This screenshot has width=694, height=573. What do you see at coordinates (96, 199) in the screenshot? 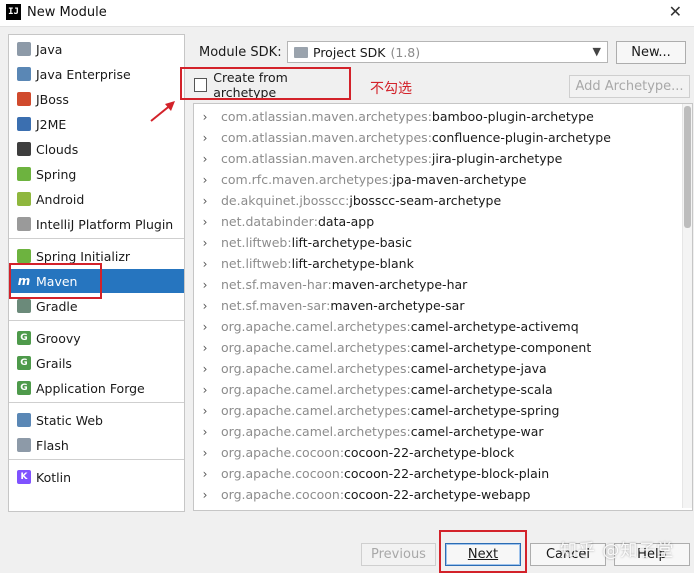
I see `module-type-android: Android` at bounding box center [96, 199].